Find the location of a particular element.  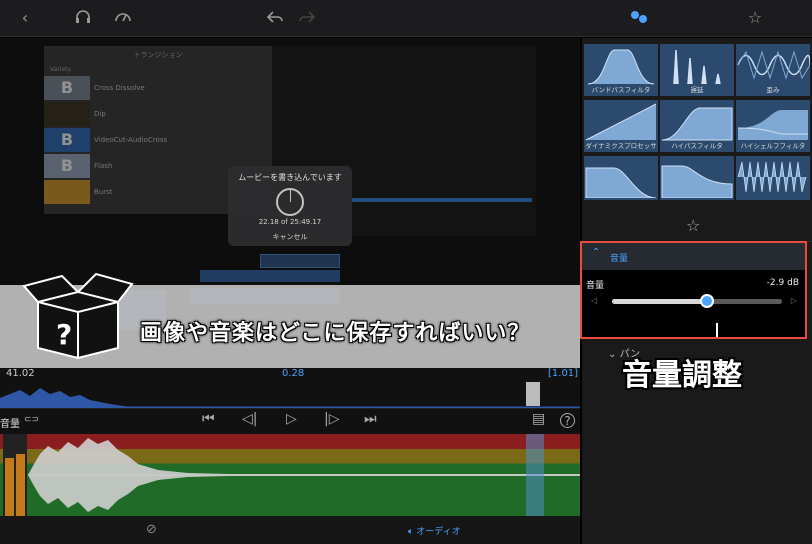

audio-selection is located at coordinates (535, 475).